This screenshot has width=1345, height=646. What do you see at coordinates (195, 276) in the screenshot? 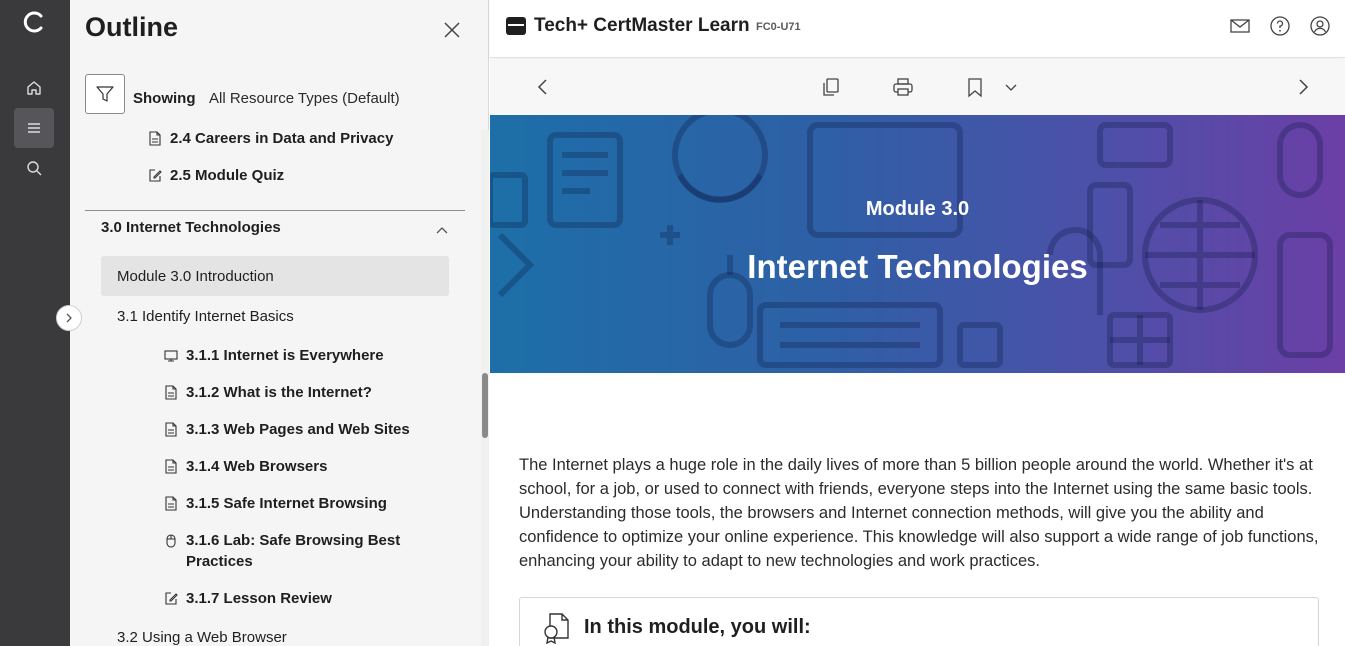
I see `outline-item-intro: Module 3.0 Introduction` at bounding box center [195, 276].